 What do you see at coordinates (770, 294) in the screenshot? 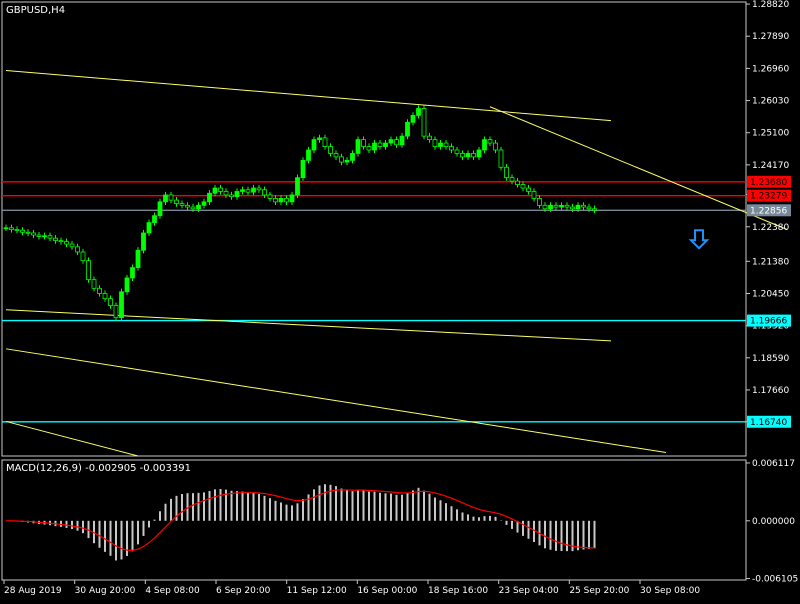
I see `price-tick-label: 1.20450` at bounding box center [770, 294].